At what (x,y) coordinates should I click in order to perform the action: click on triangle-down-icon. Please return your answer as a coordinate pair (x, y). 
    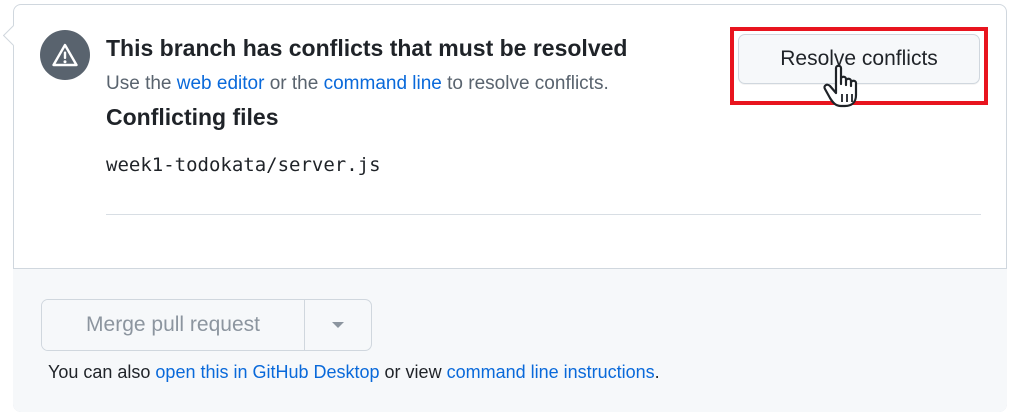
    Looking at the image, I should click on (338, 325).